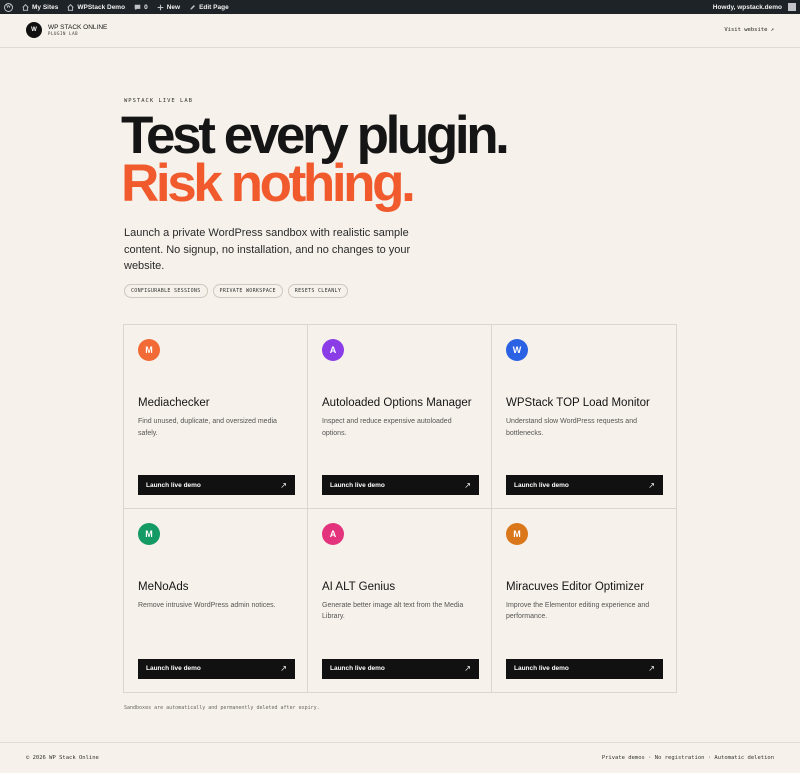 The image size is (800, 773). I want to click on admin-bar-left: W My Sites WPStack Demo 0 New Edit Page, so click(121, 7).